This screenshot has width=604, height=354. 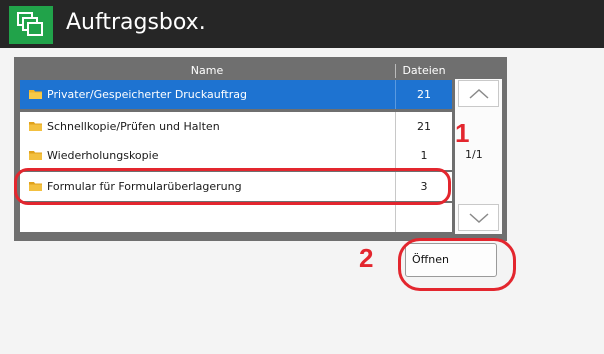 I want to click on scroll-down-button, so click(x=478, y=217).